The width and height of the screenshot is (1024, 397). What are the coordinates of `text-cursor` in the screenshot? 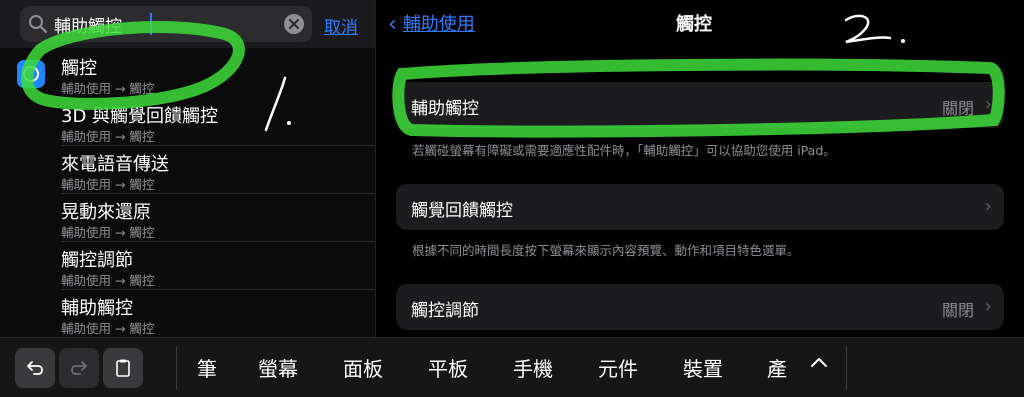 It's located at (151, 24).